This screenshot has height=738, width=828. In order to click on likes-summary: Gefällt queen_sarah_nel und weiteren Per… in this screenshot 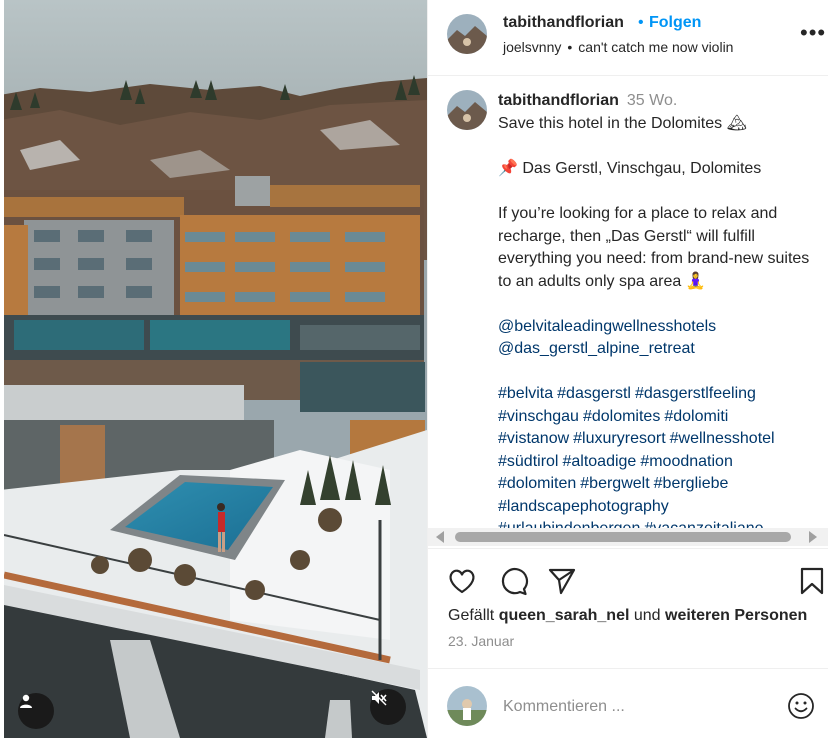, I will do `click(627, 616)`.